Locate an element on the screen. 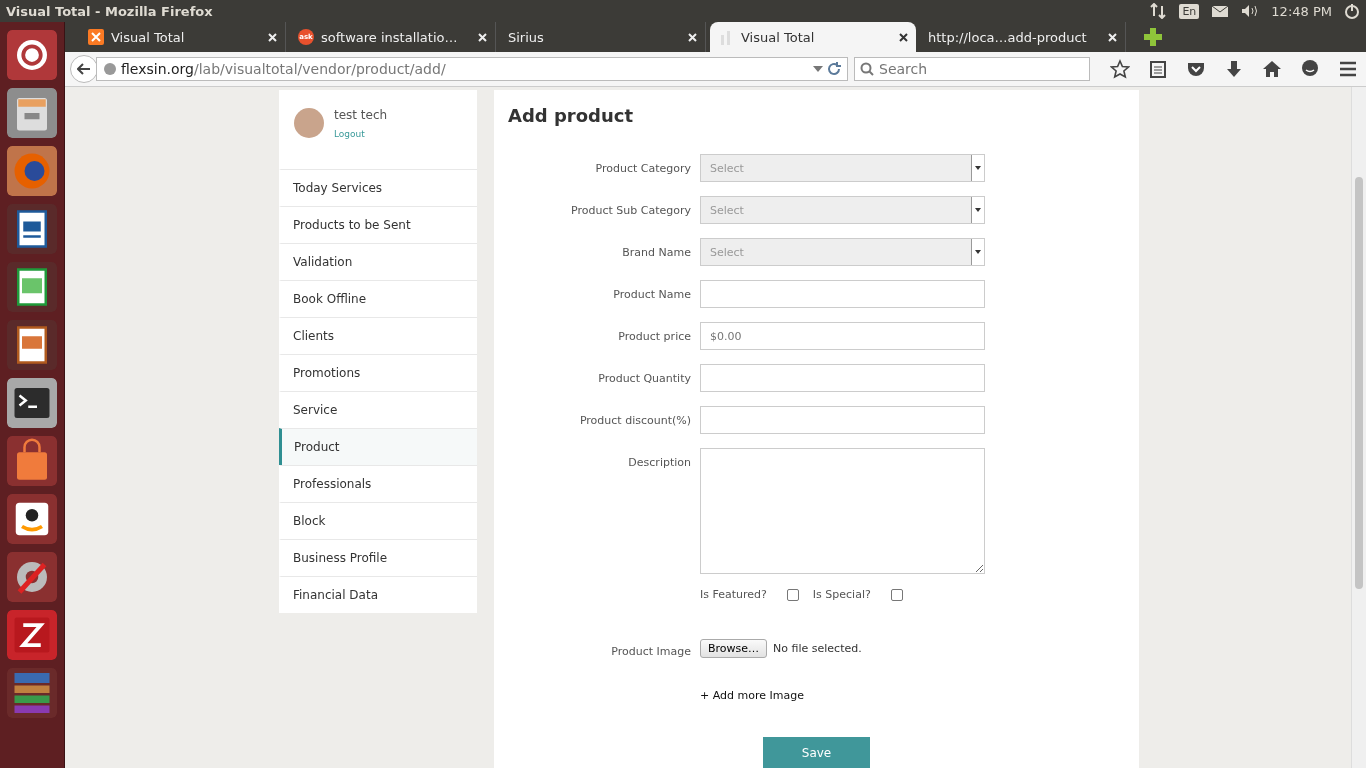 This screenshot has height=768, width=1366. description-field is located at coordinates (842, 511).